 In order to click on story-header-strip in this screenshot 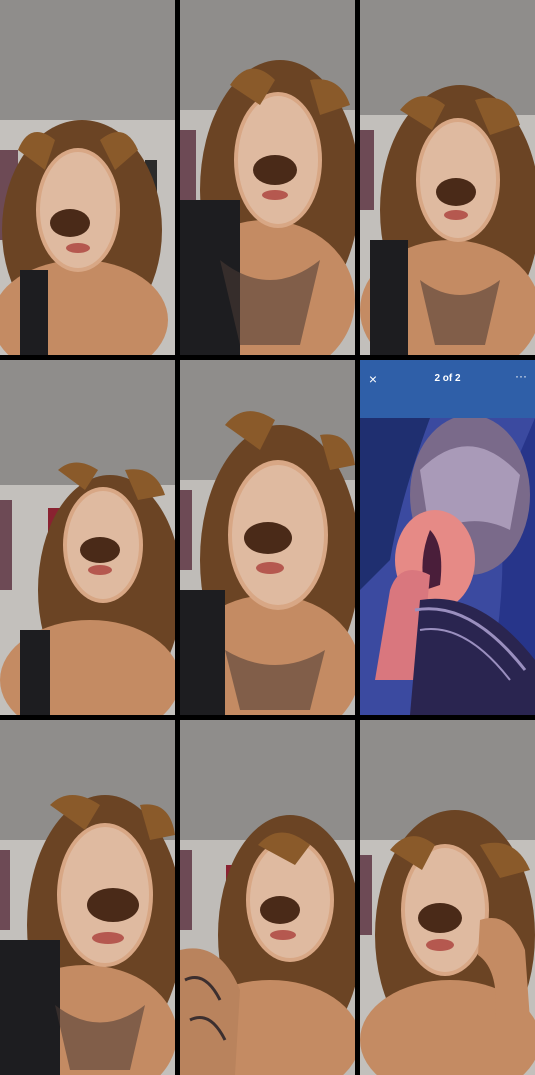, I will do `click(447, 409)`.